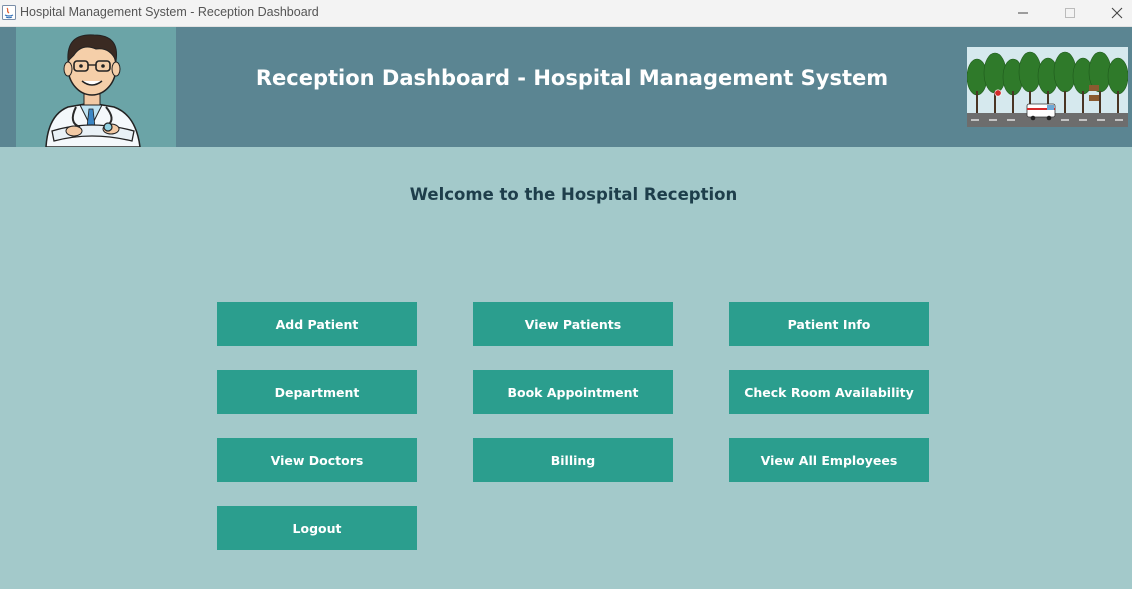  What do you see at coordinates (317, 392) in the screenshot?
I see `department-button: Department` at bounding box center [317, 392].